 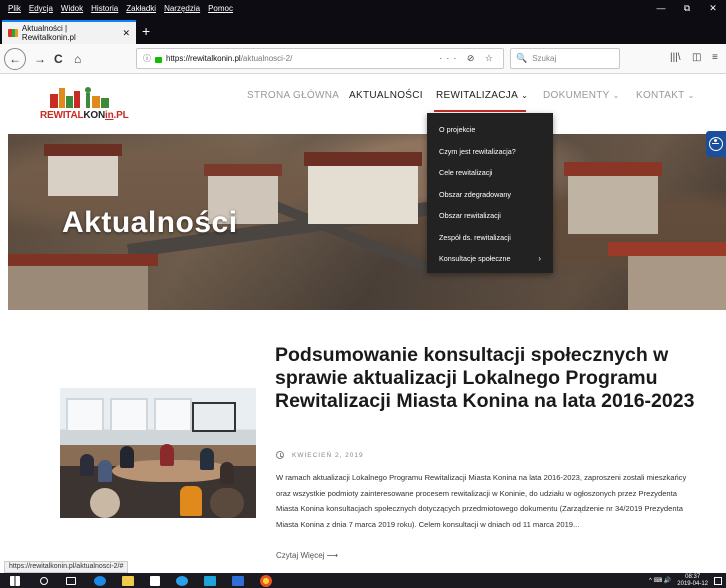 I want to click on nav-label: STRONA GŁÓWNA, so click(x=293, y=95).